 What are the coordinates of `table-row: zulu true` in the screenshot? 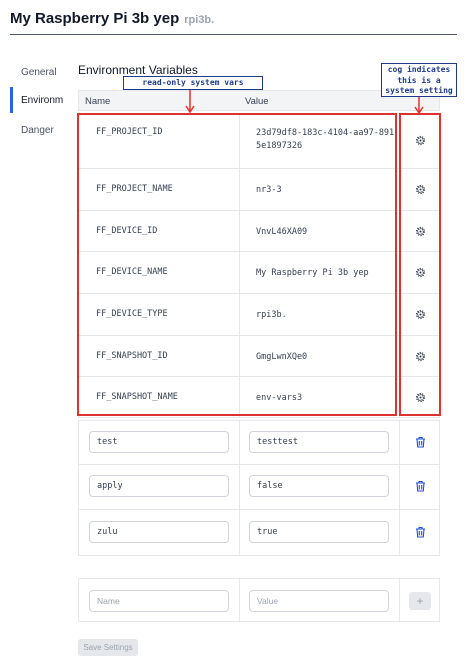 It's located at (259, 533).